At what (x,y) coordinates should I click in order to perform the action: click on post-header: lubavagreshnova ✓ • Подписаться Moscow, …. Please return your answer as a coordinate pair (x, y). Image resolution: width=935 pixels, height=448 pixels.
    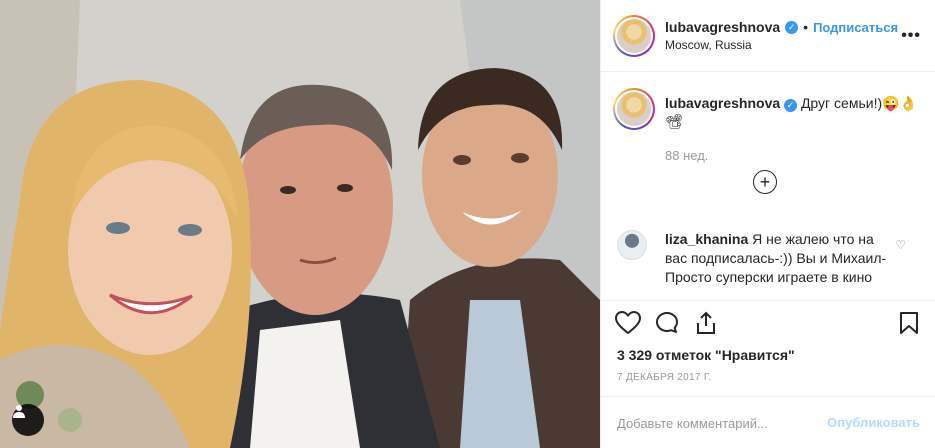
    Looking at the image, I should click on (768, 36).